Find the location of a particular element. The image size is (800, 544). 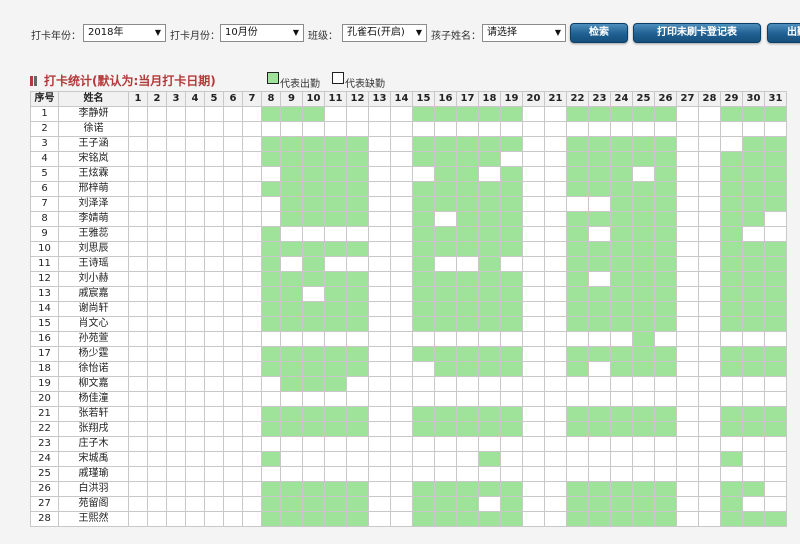

month-select: 10月份 ▼ is located at coordinates (262, 33).